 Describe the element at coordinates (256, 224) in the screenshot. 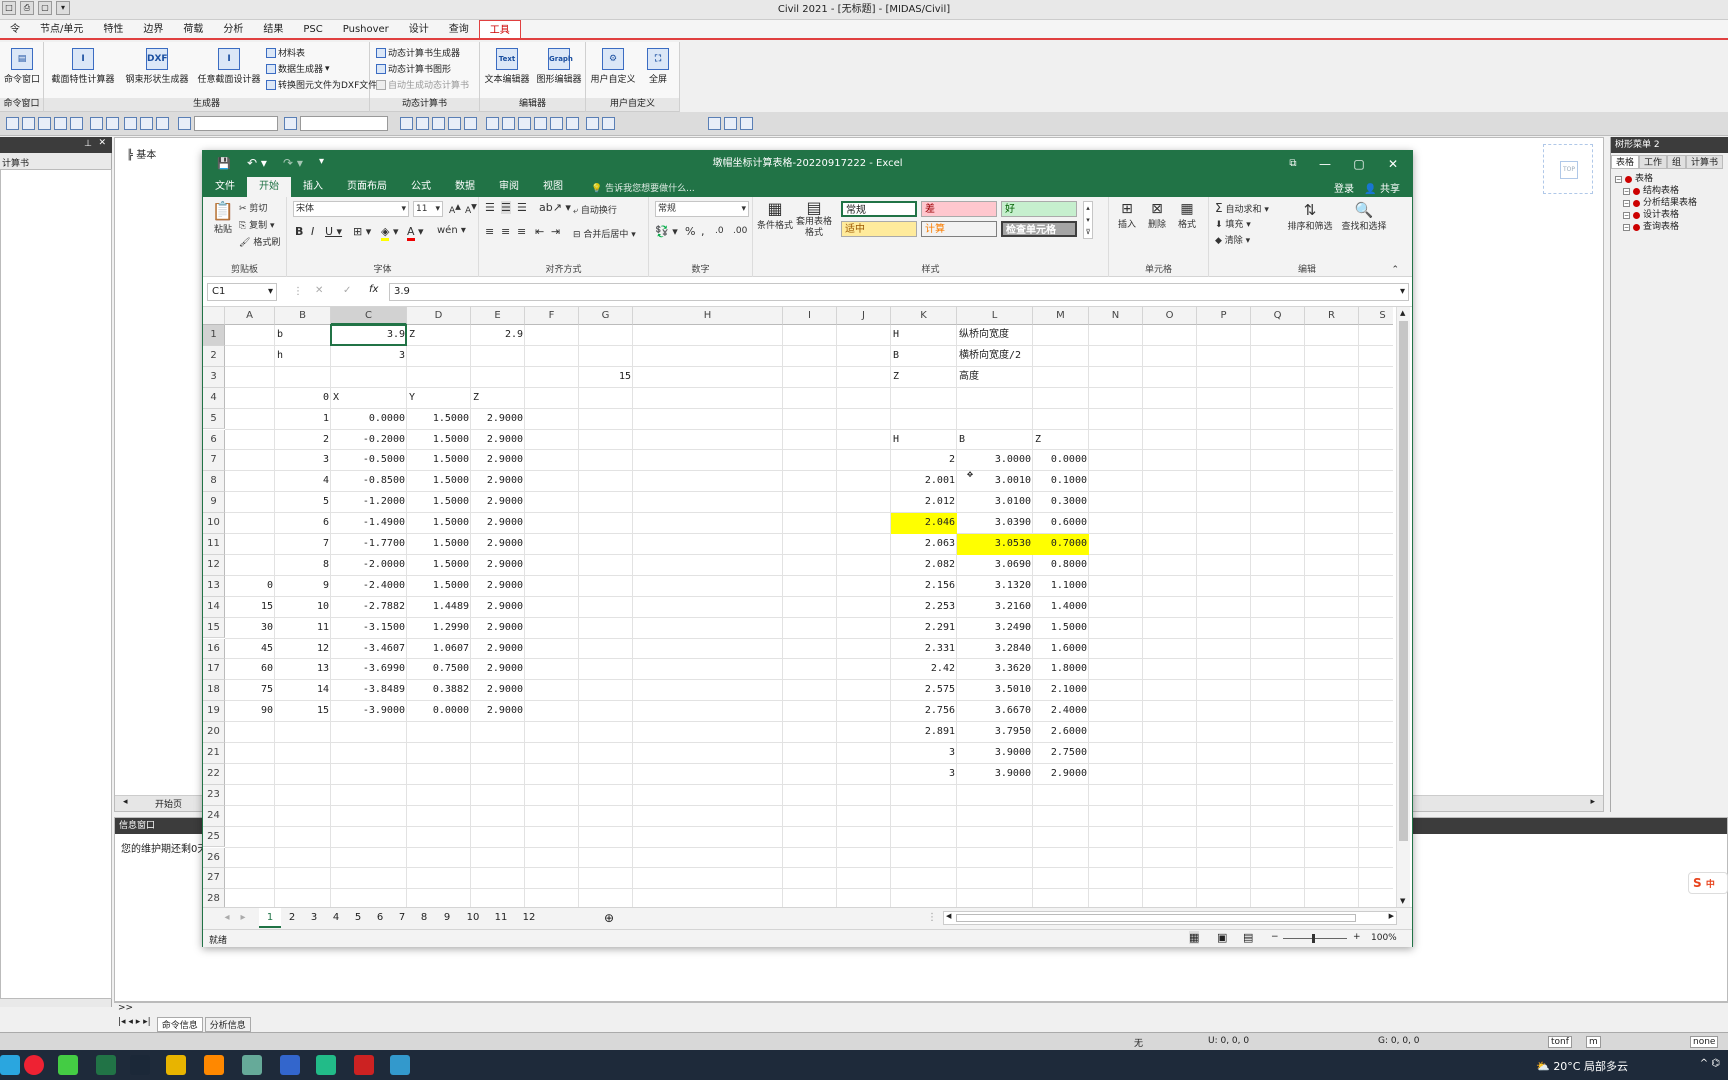

I see `copy-button: ⎘ 复制 ▾` at that location.